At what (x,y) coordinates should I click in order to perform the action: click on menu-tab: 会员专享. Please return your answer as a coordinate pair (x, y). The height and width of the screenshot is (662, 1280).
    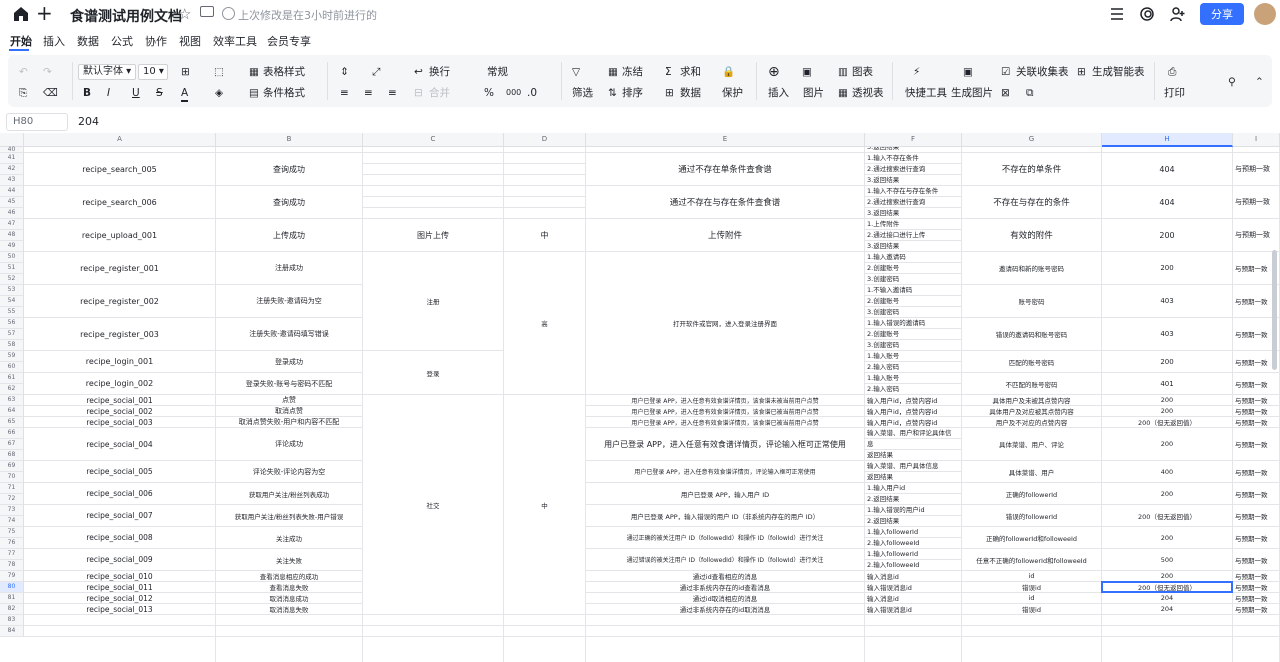
    Looking at the image, I should click on (289, 41).